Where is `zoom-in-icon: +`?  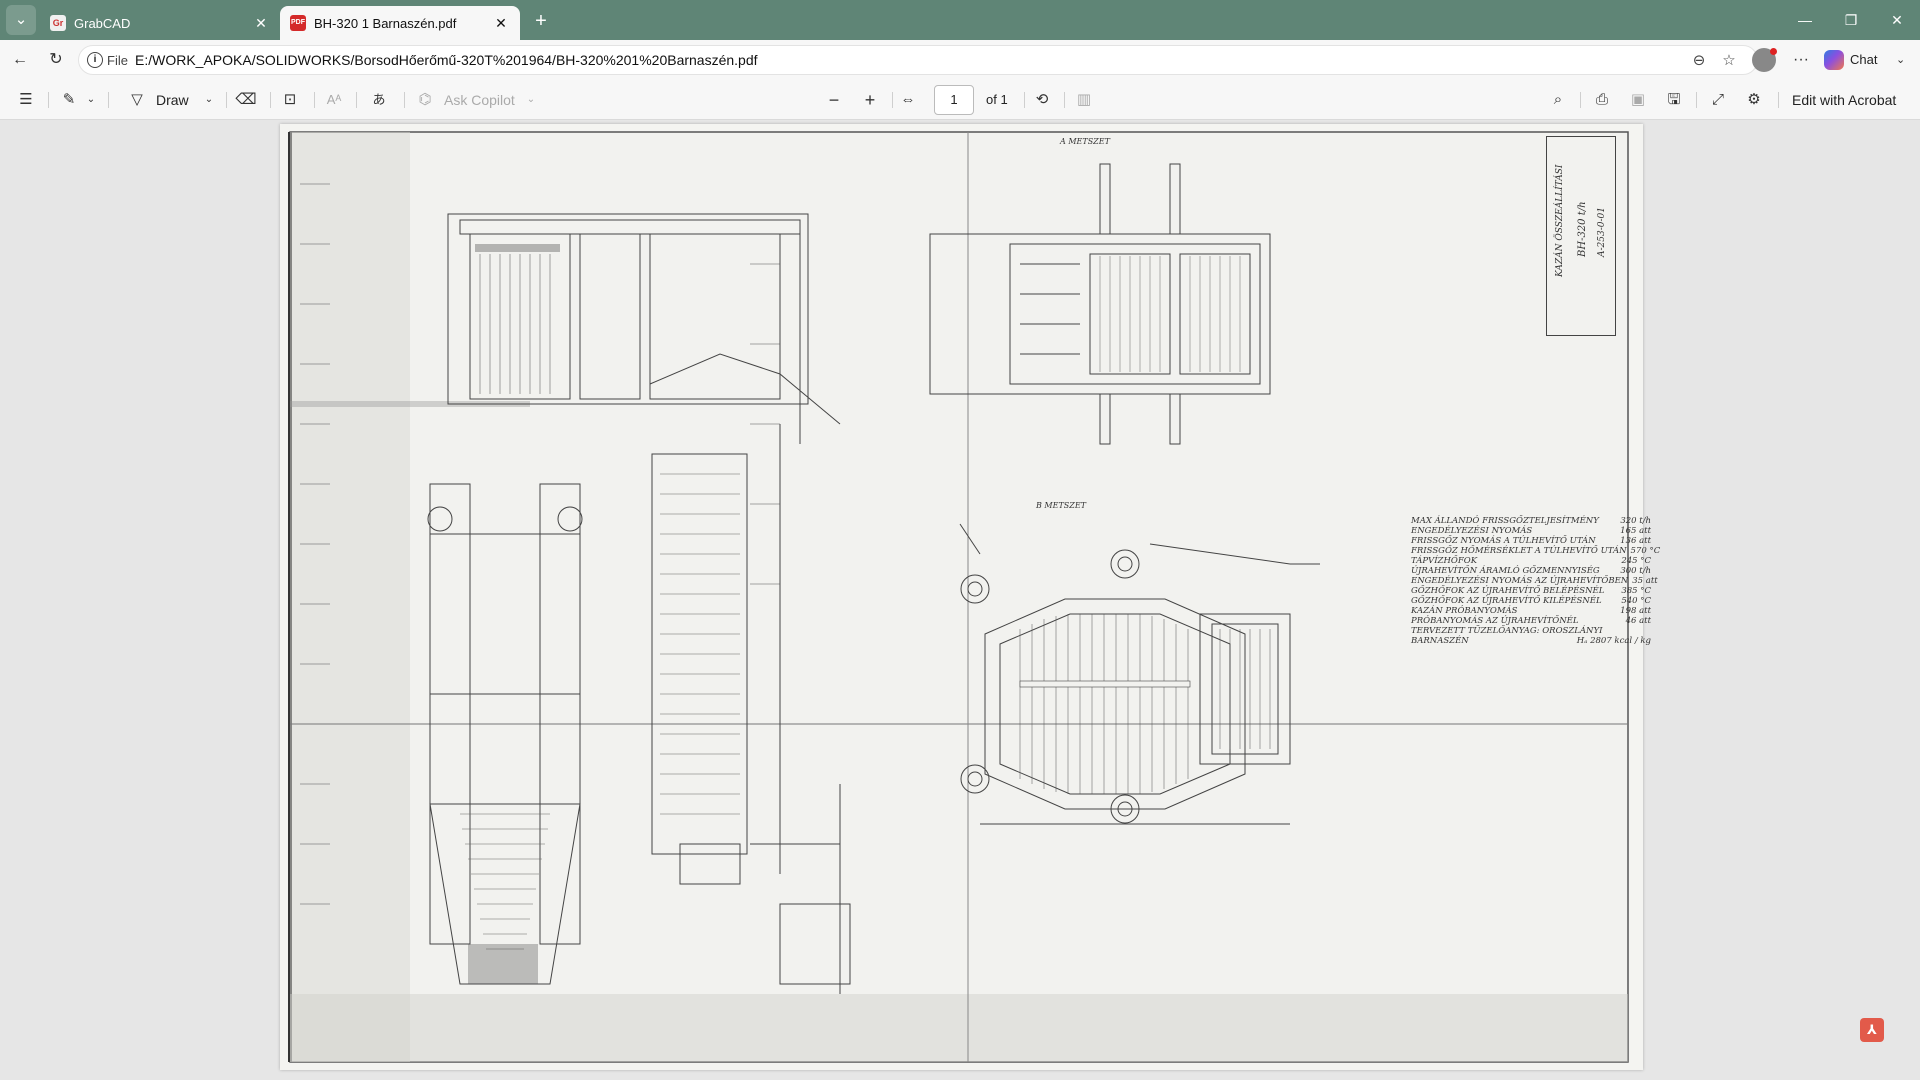 zoom-in-icon: + is located at coordinates (870, 100).